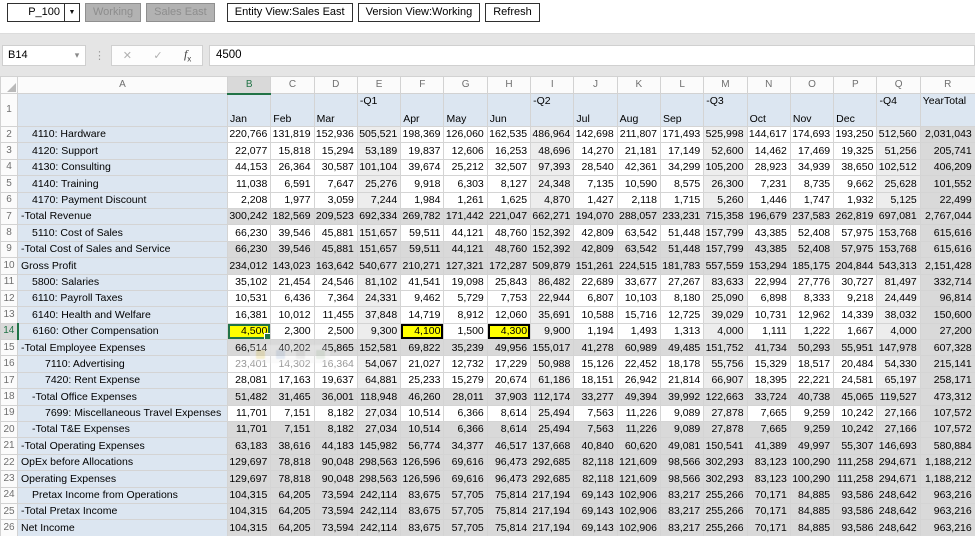 The image size is (975, 536). I want to click on cell-F1: Apr, so click(422, 110).